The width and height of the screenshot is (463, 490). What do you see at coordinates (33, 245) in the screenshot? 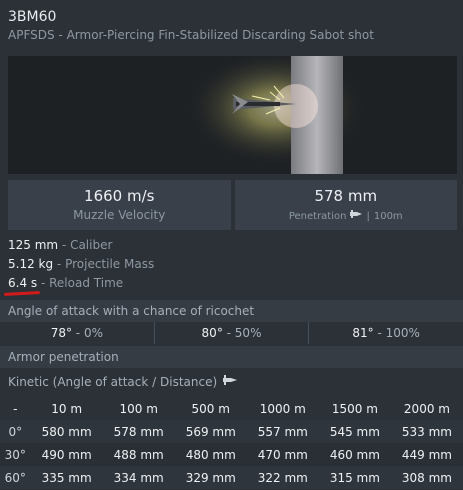
I see `caliber-value: 125 mm` at bounding box center [33, 245].